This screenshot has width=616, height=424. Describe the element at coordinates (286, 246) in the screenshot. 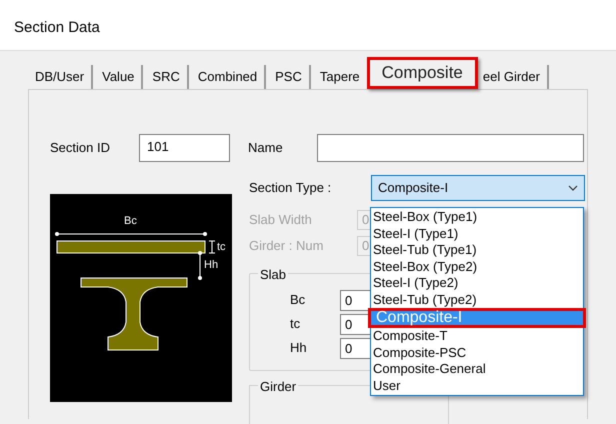

I see `field-label: Girder : Num` at that location.